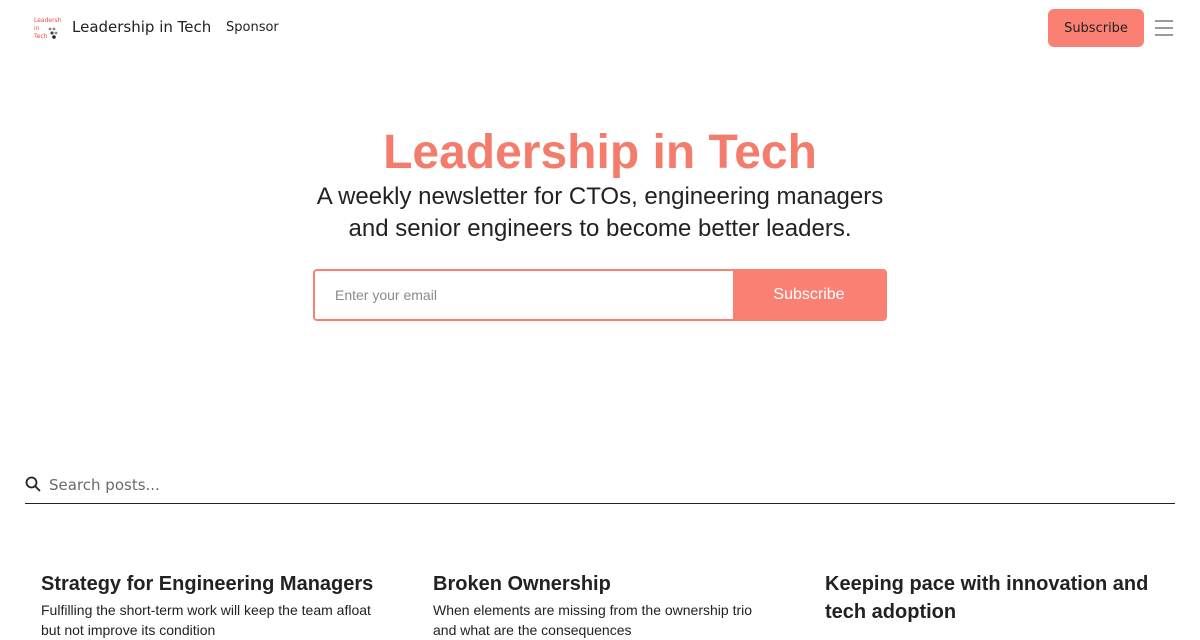  Describe the element at coordinates (141, 27) in the screenshot. I see `site-name: Leadership in Tech` at that location.